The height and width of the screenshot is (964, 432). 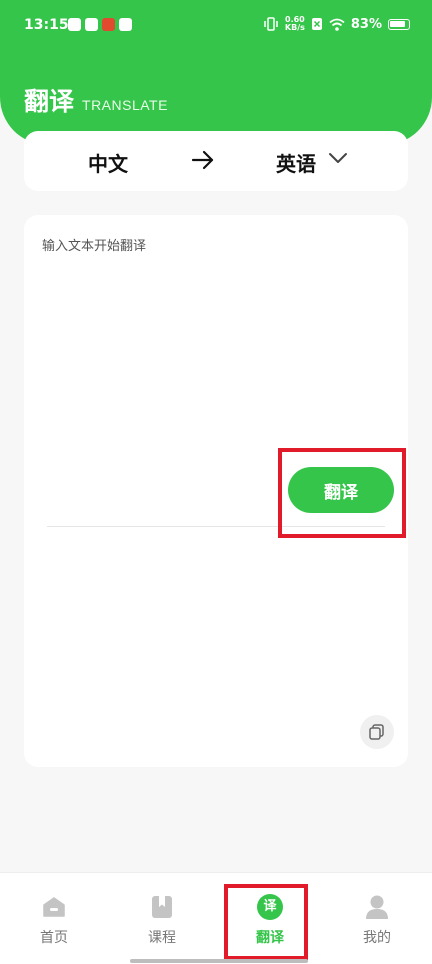 I want to click on page-title-row: 翻译 TRANSLATE, so click(x=96, y=100).